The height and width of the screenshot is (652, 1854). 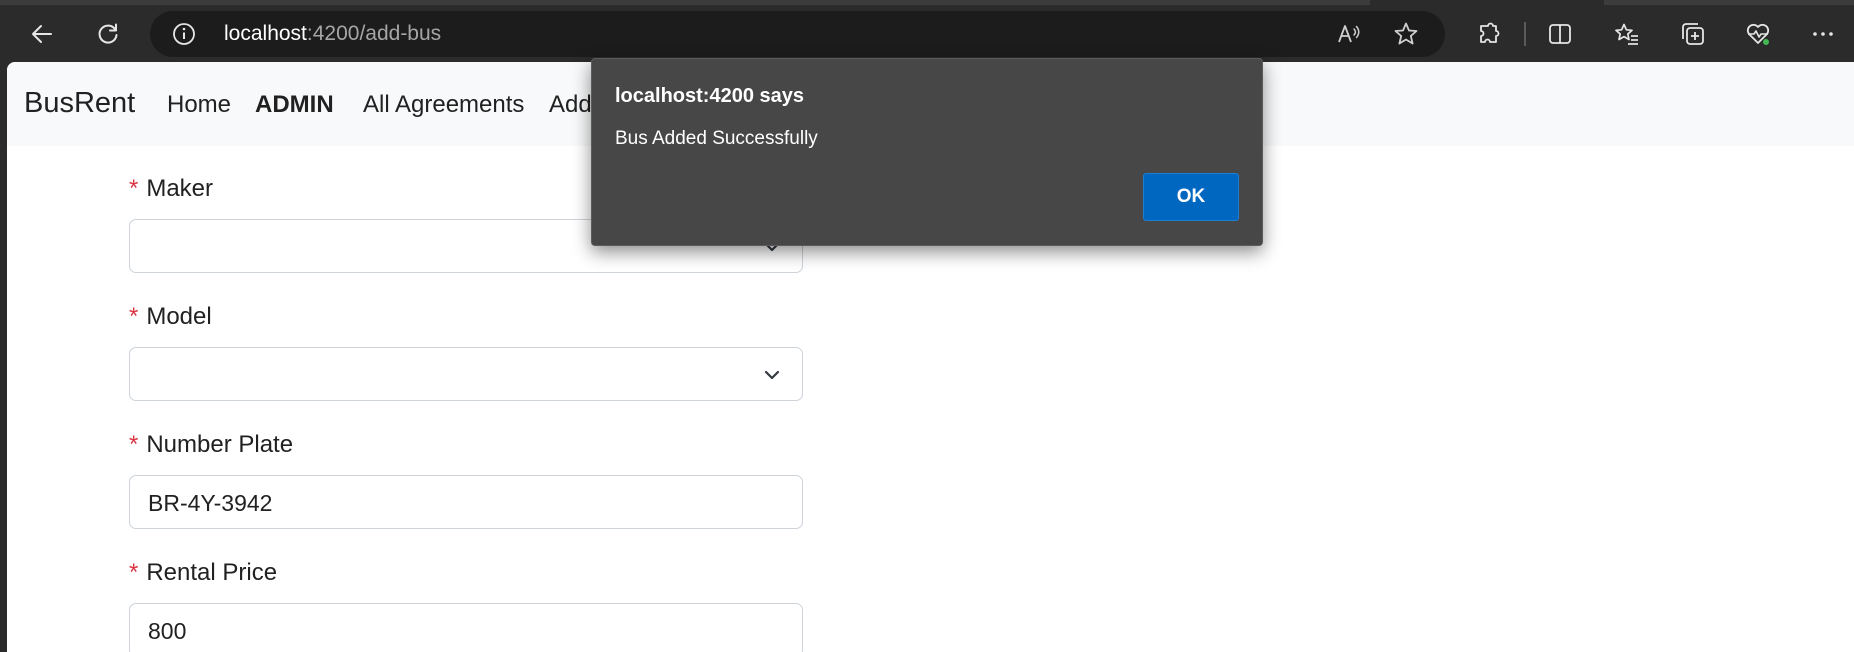 I want to click on refresh-icon, so click(x=108, y=34).